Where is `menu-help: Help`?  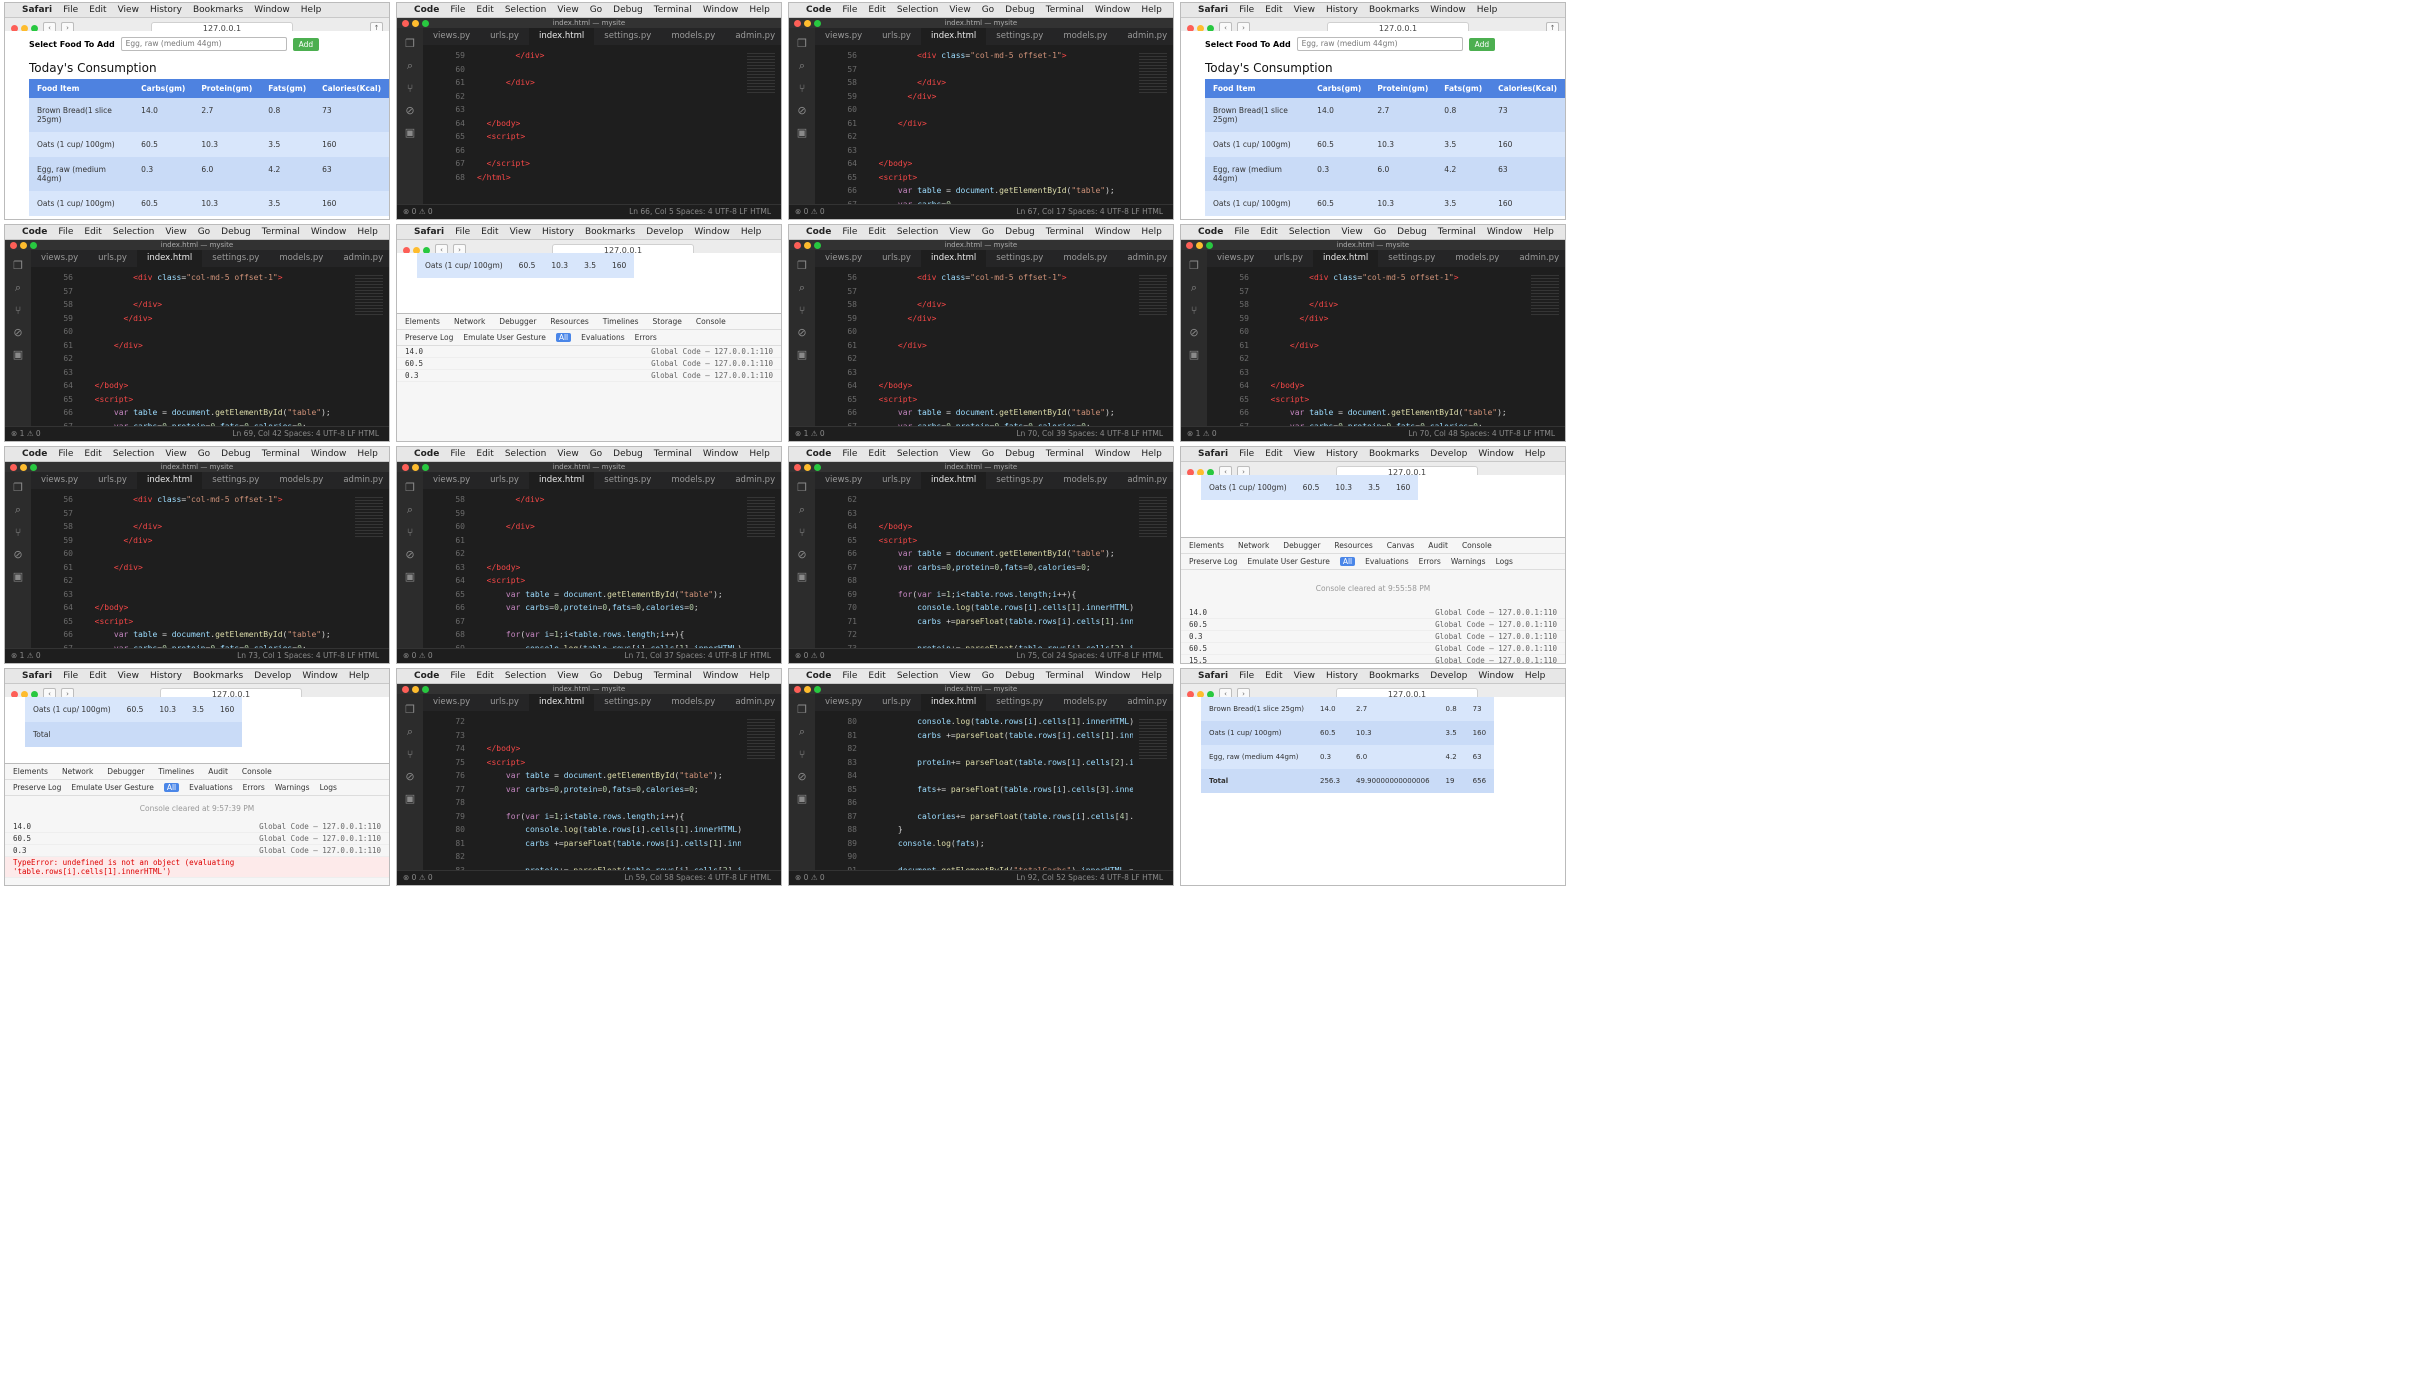
menu-help: Help is located at coordinates (311, 10).